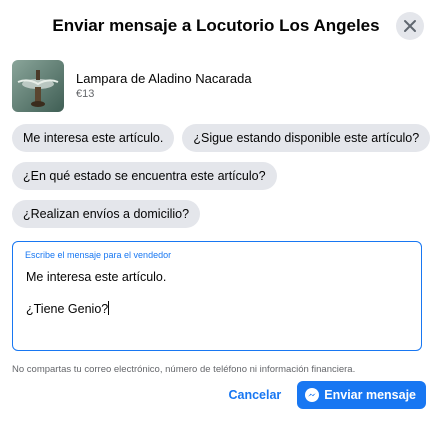 The height and width of the screenshot is (421, 438). I want to click on product-name: Lampara de Aladino Nacarada, so click(164, 78).